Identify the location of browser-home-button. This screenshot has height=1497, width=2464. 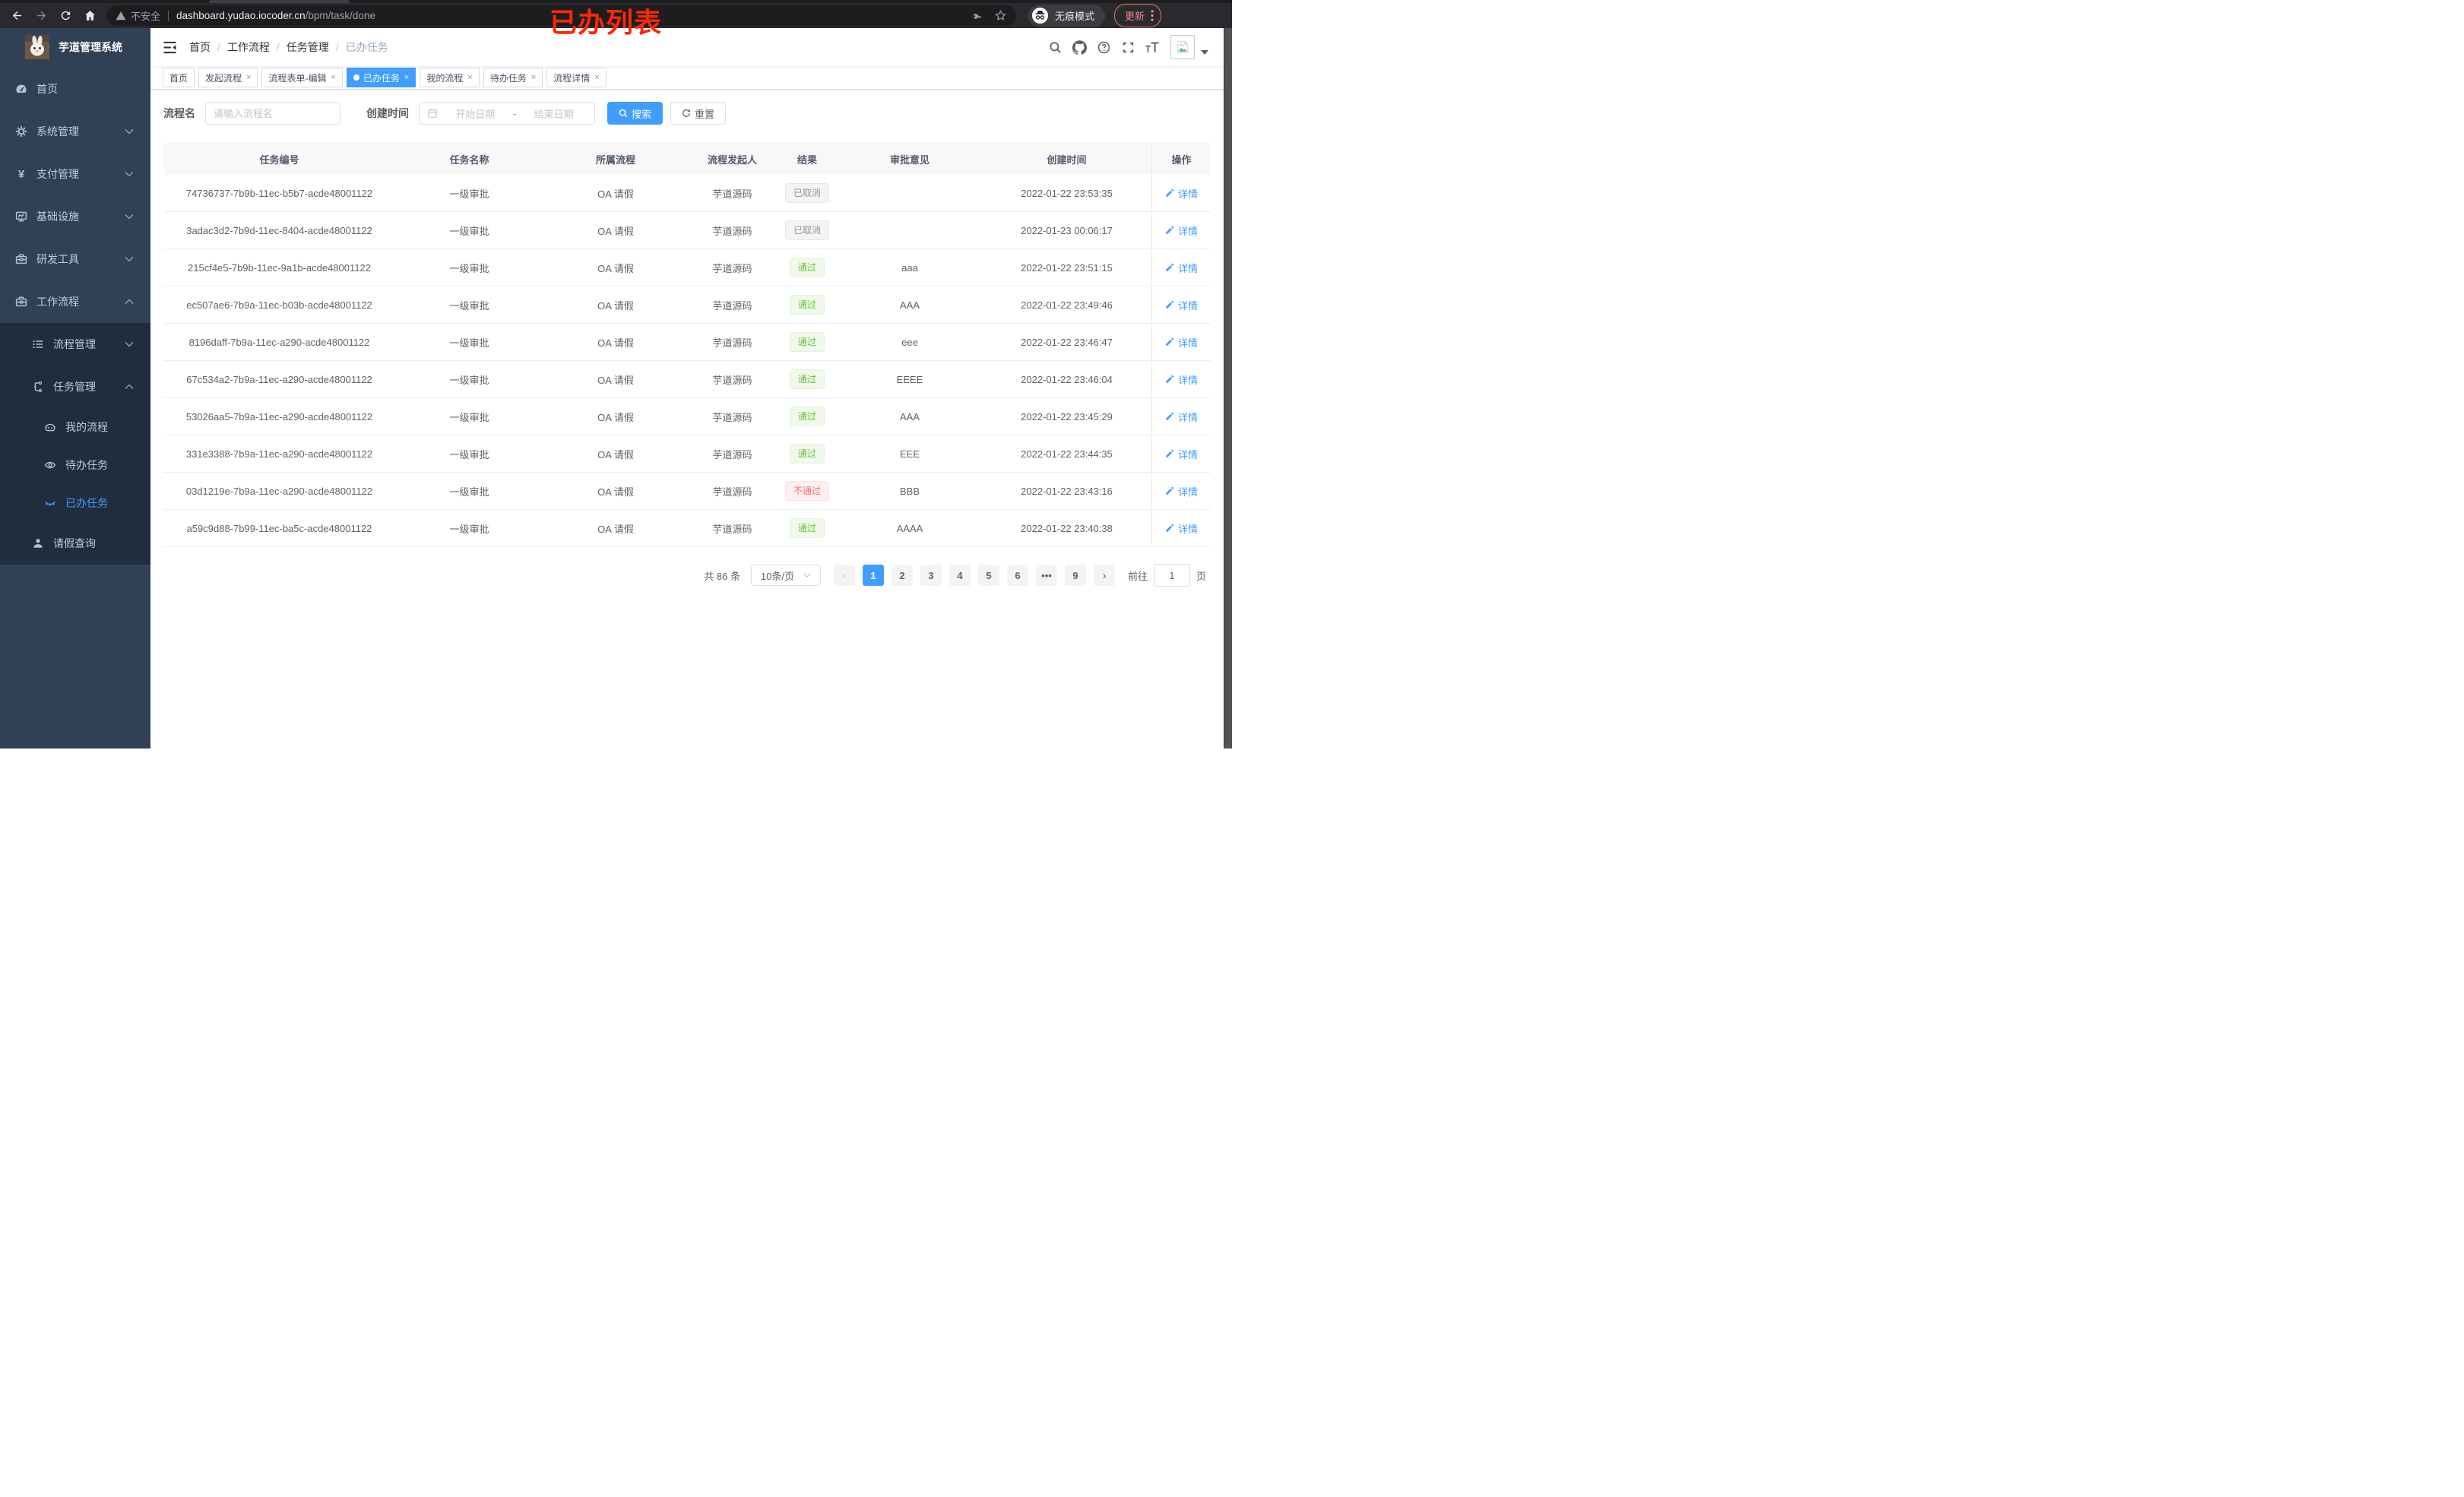
(89, 16).